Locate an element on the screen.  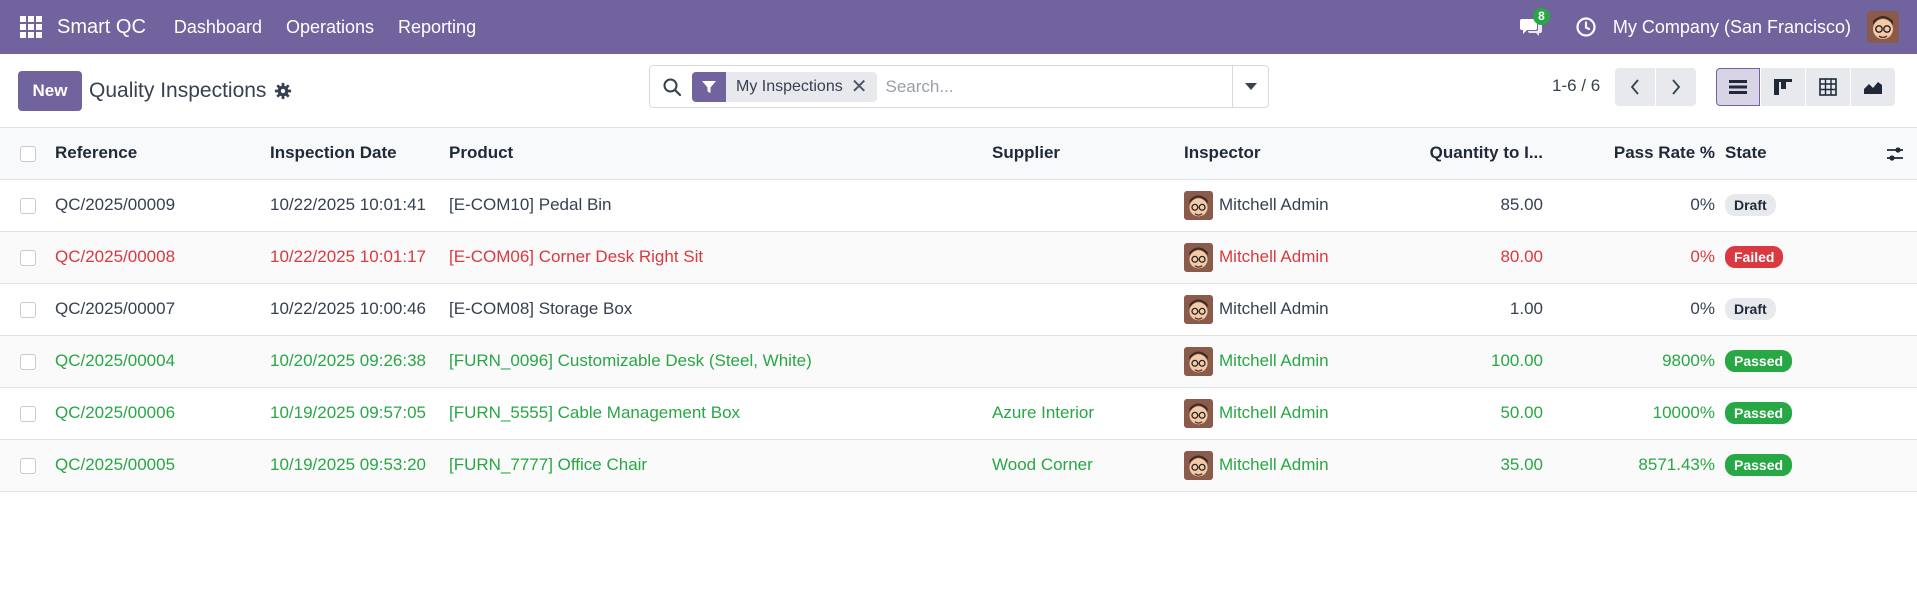
list-icon is located at coordinates (1738, 87).